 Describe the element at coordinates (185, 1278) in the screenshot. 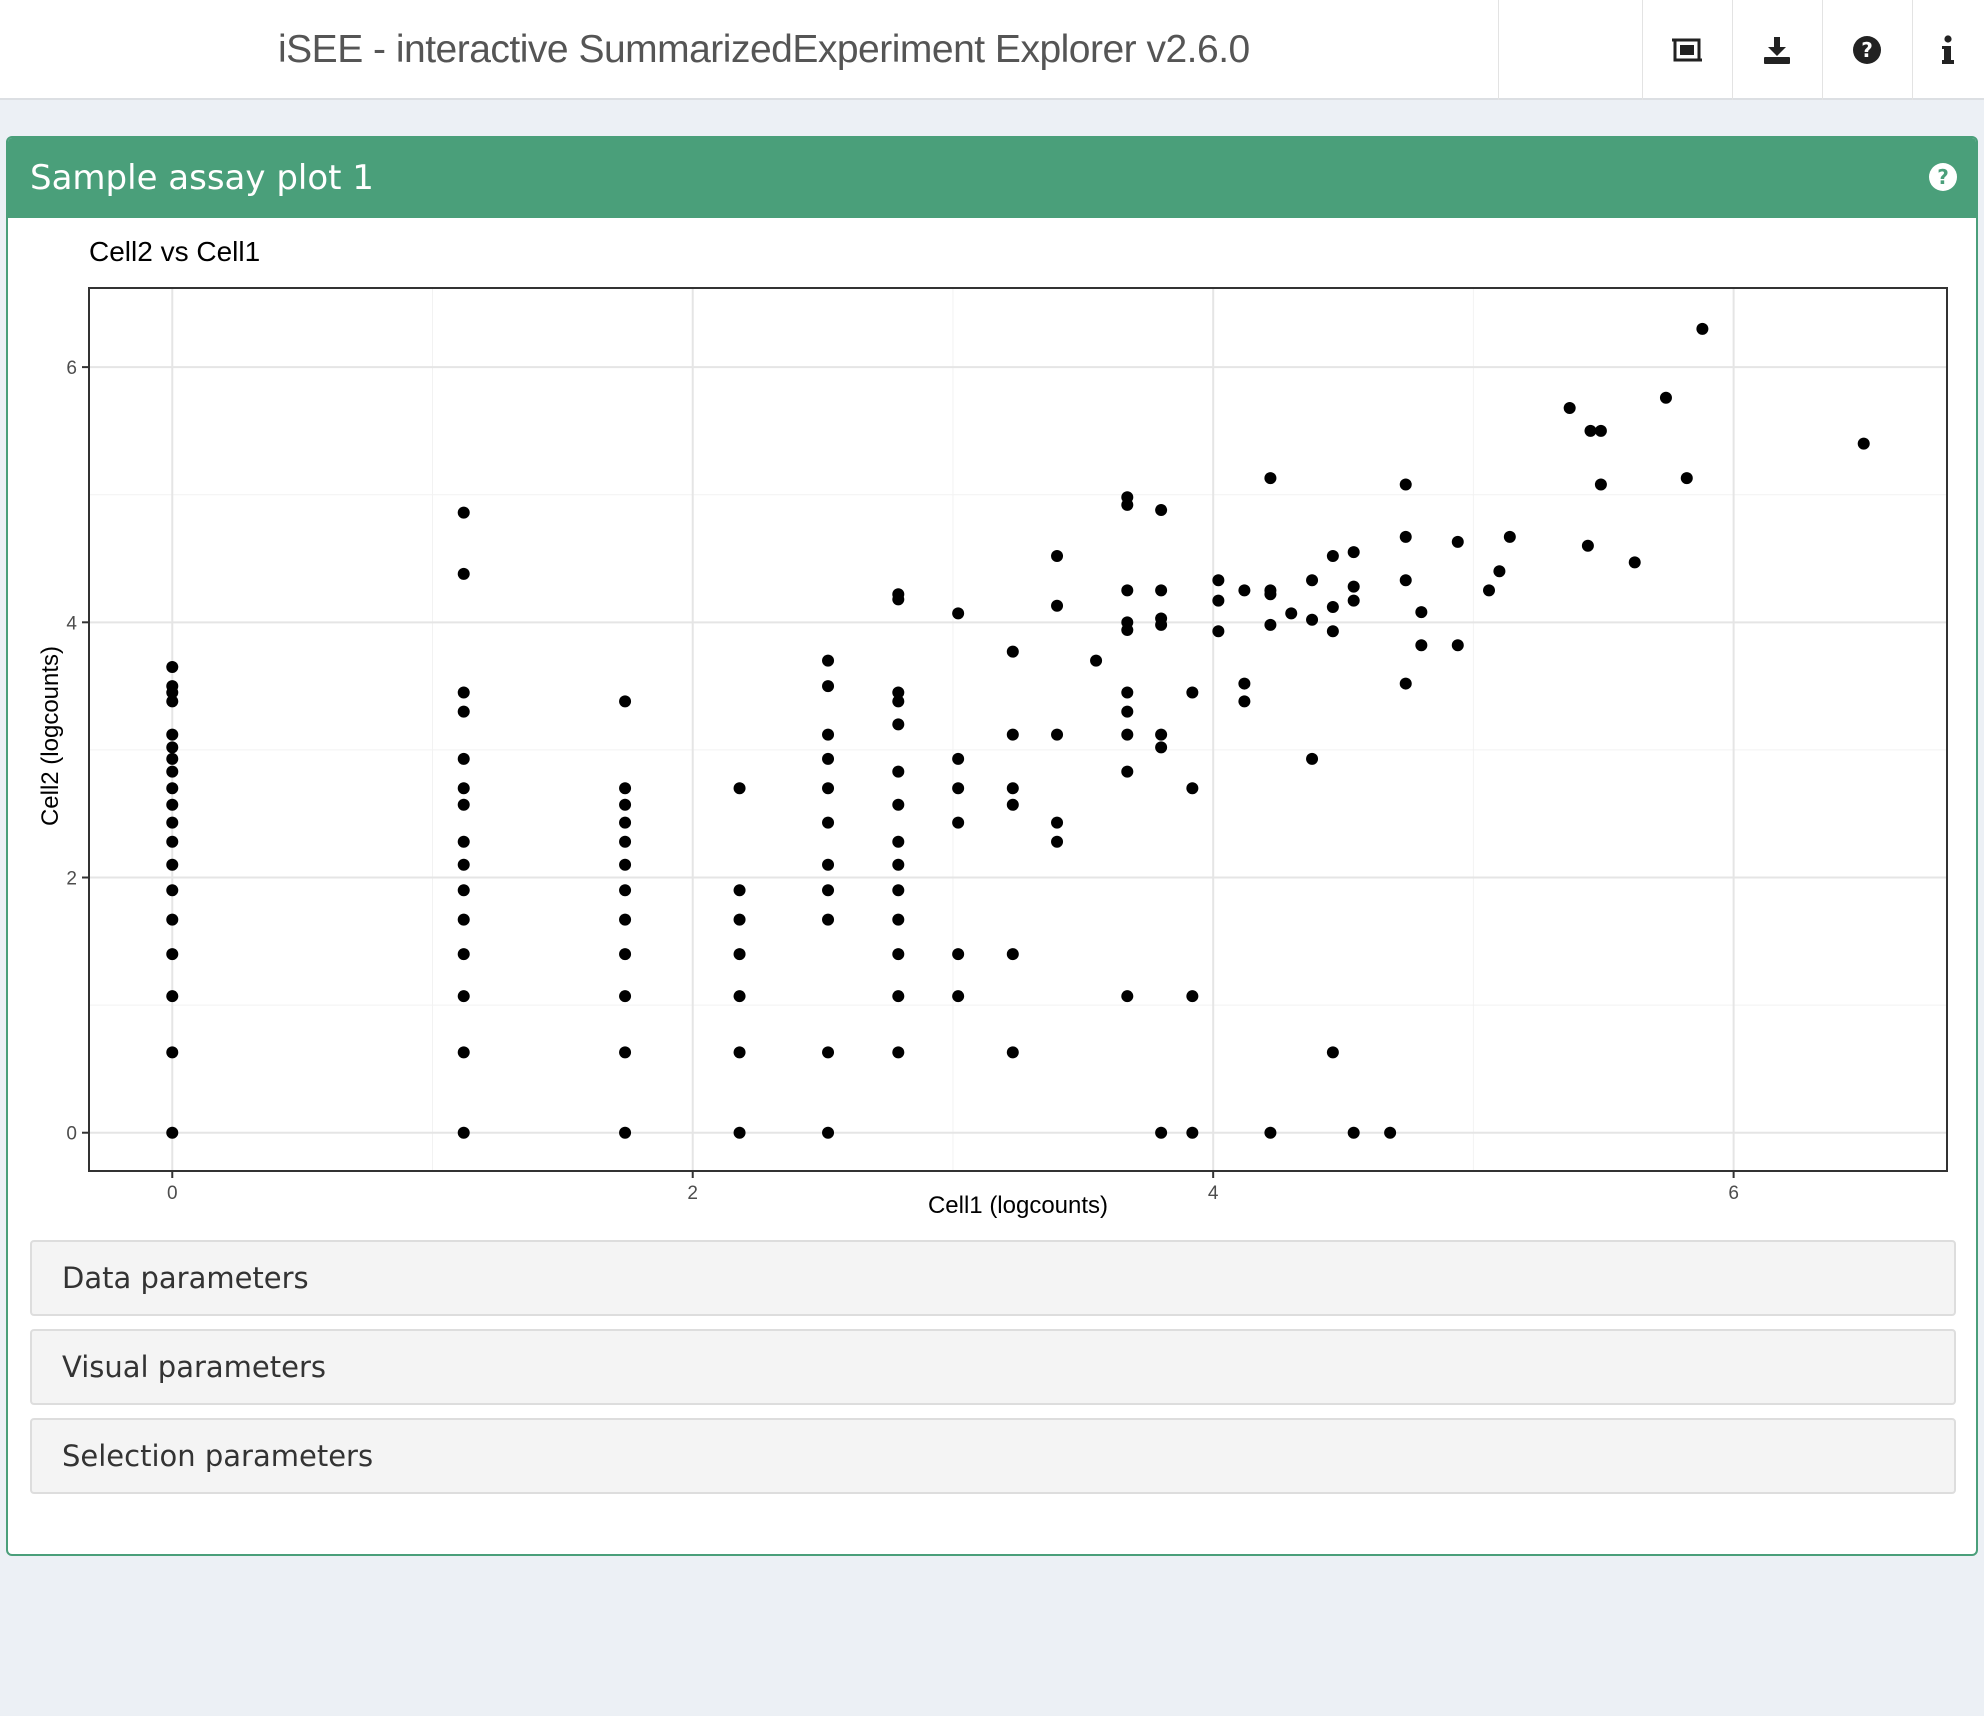

I see `section-label: Data parameters` at that location.